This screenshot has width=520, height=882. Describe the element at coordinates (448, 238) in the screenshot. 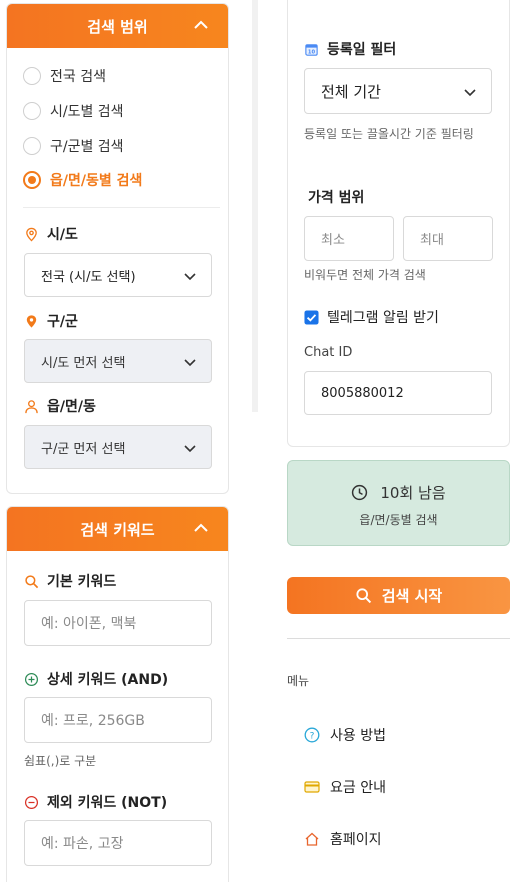

I see `price-max-input: 최대` at that location.